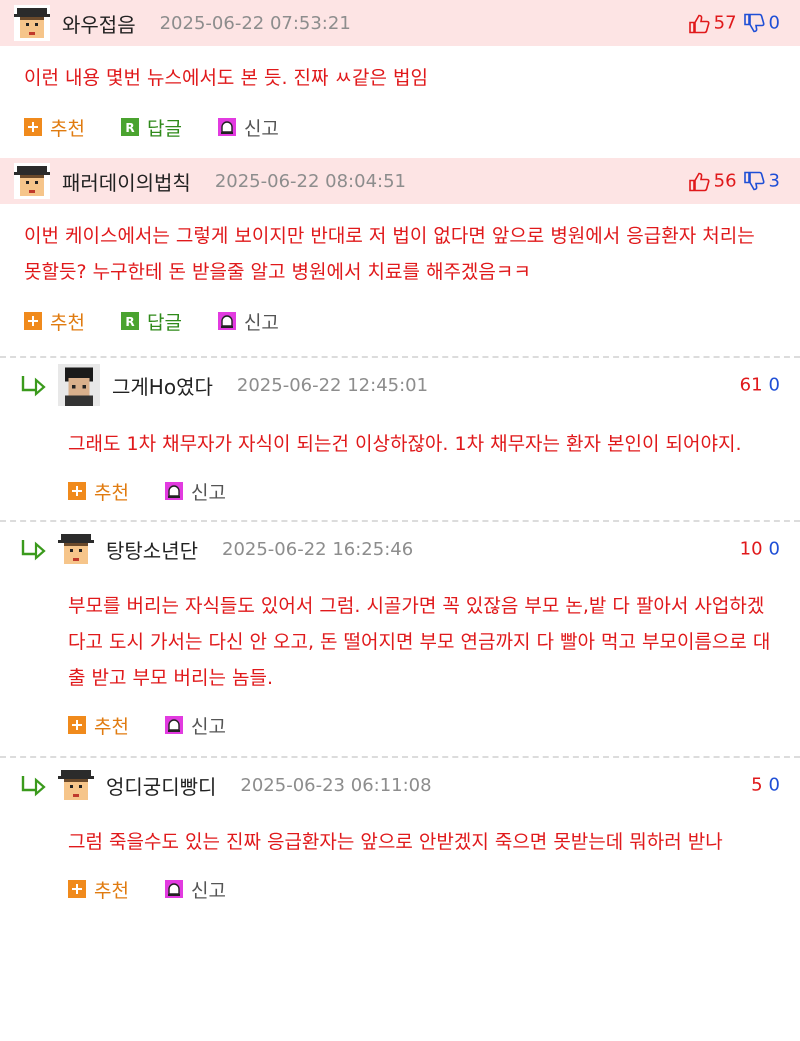 Image resolution: width=800 pixels, height=1041 pixels. I want to click on nickname: 엉디궁디빵디, so click(161, 785).